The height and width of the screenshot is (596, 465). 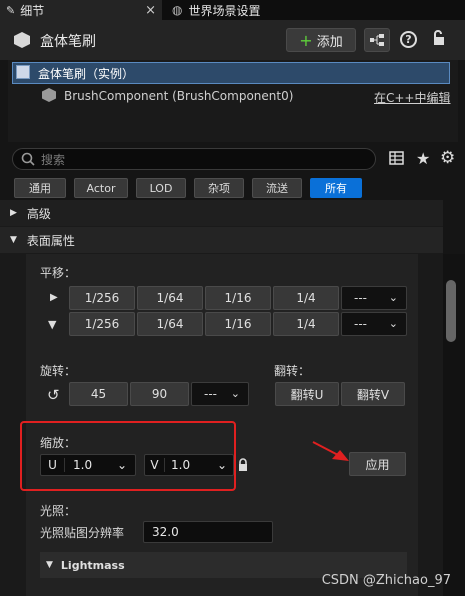 I want to click on blueprint-icon, so click(x=377, y=40).